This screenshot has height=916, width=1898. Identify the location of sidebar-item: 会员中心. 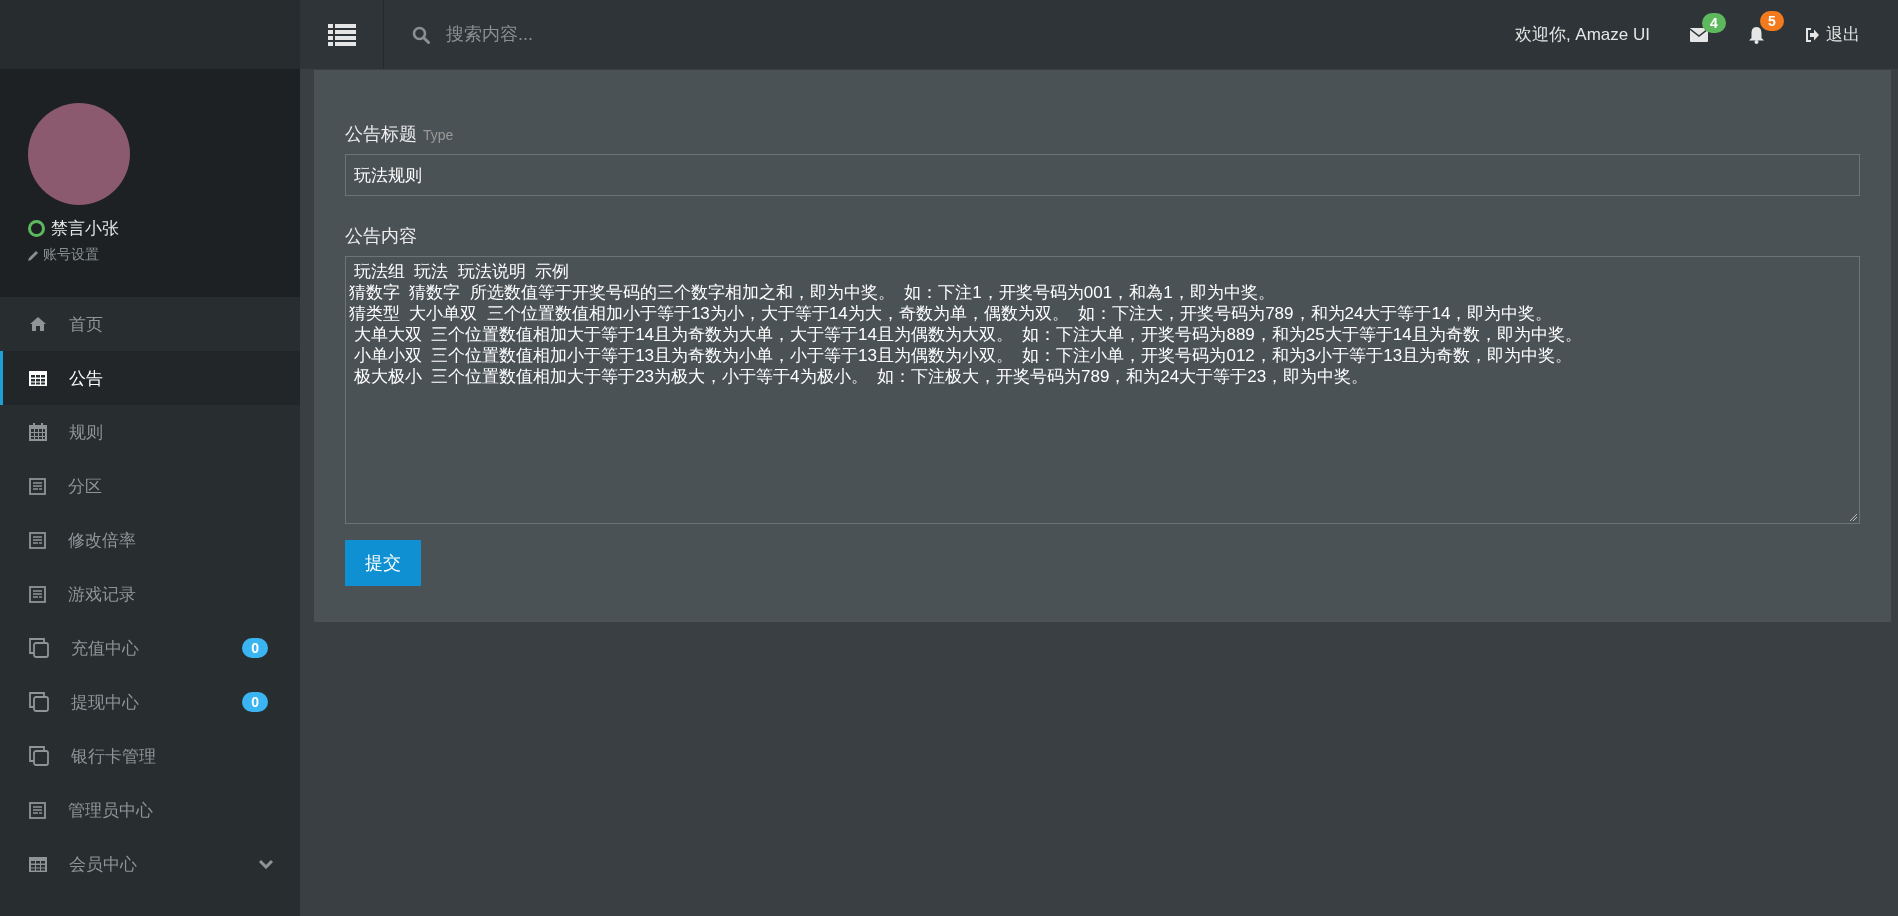
(150, 864).